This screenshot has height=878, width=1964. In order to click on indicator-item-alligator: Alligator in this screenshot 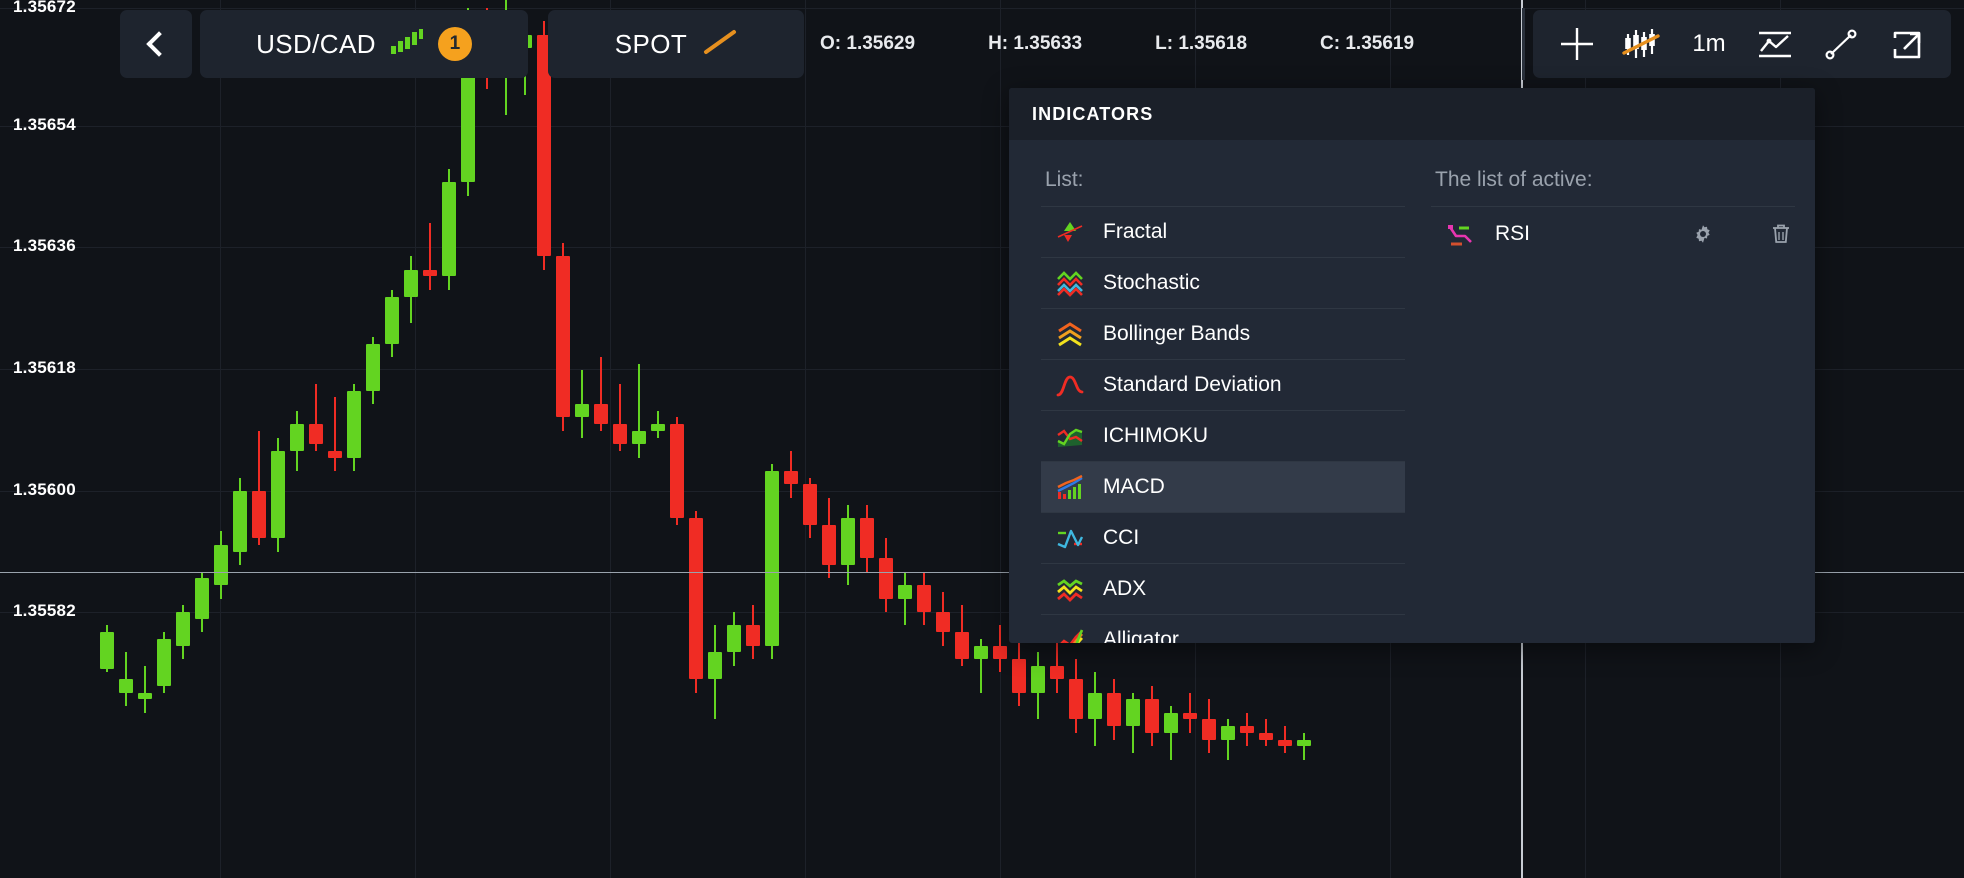, I will do `click(1223, 628)`.